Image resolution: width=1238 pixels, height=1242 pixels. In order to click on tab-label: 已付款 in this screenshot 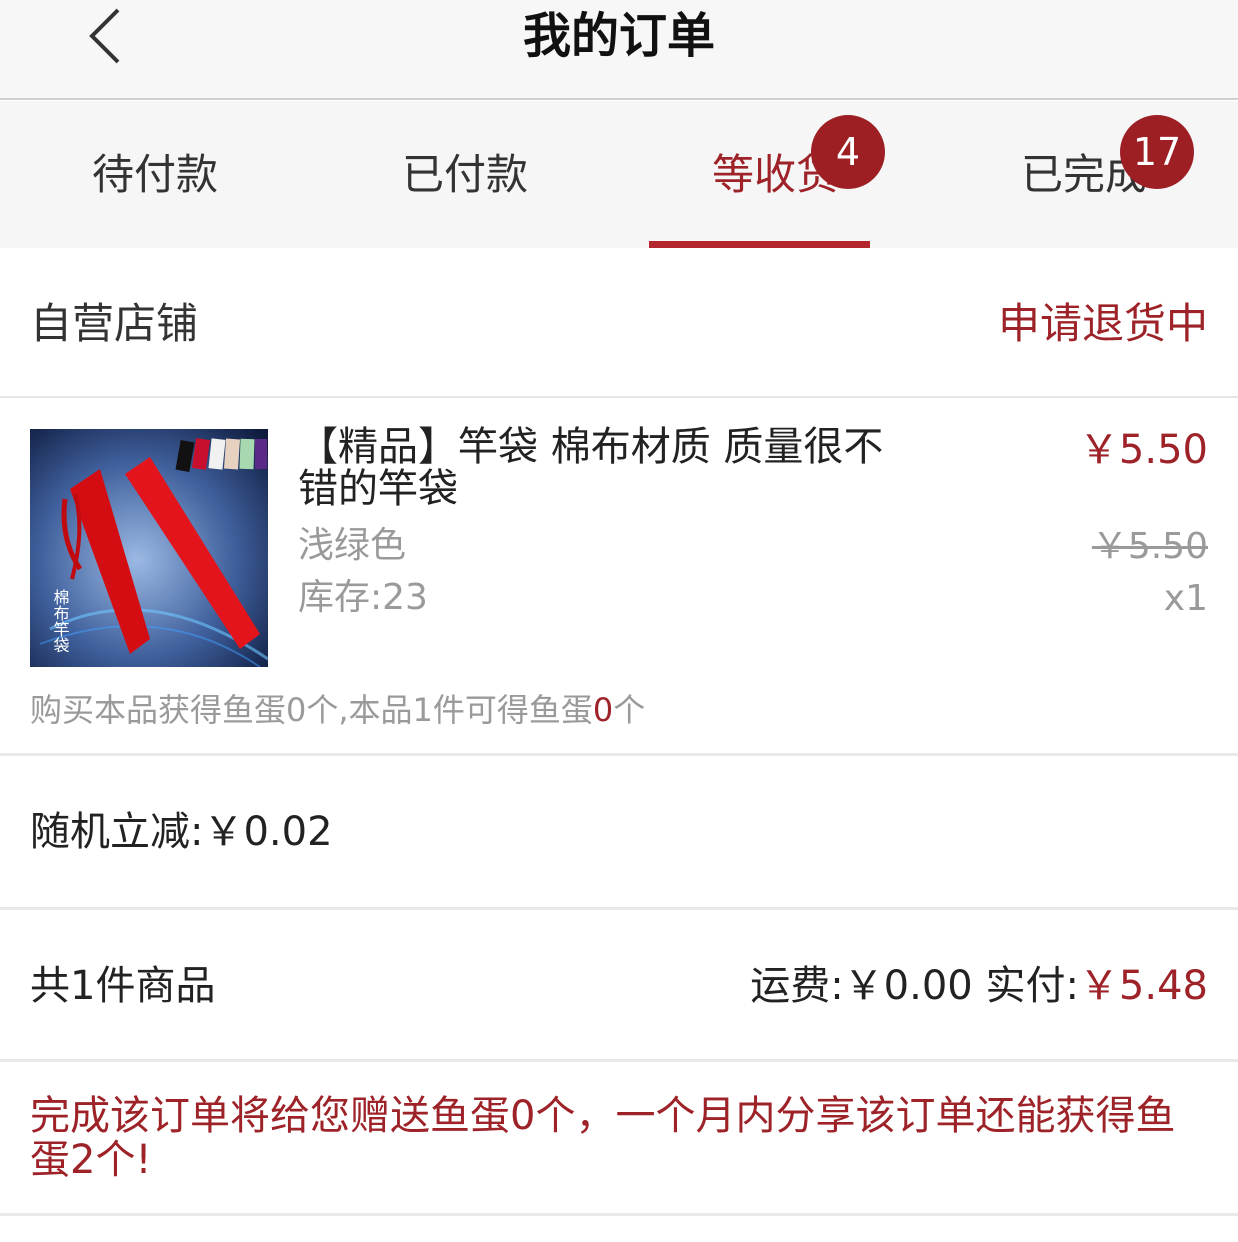, I will do `click(464, 174)`.